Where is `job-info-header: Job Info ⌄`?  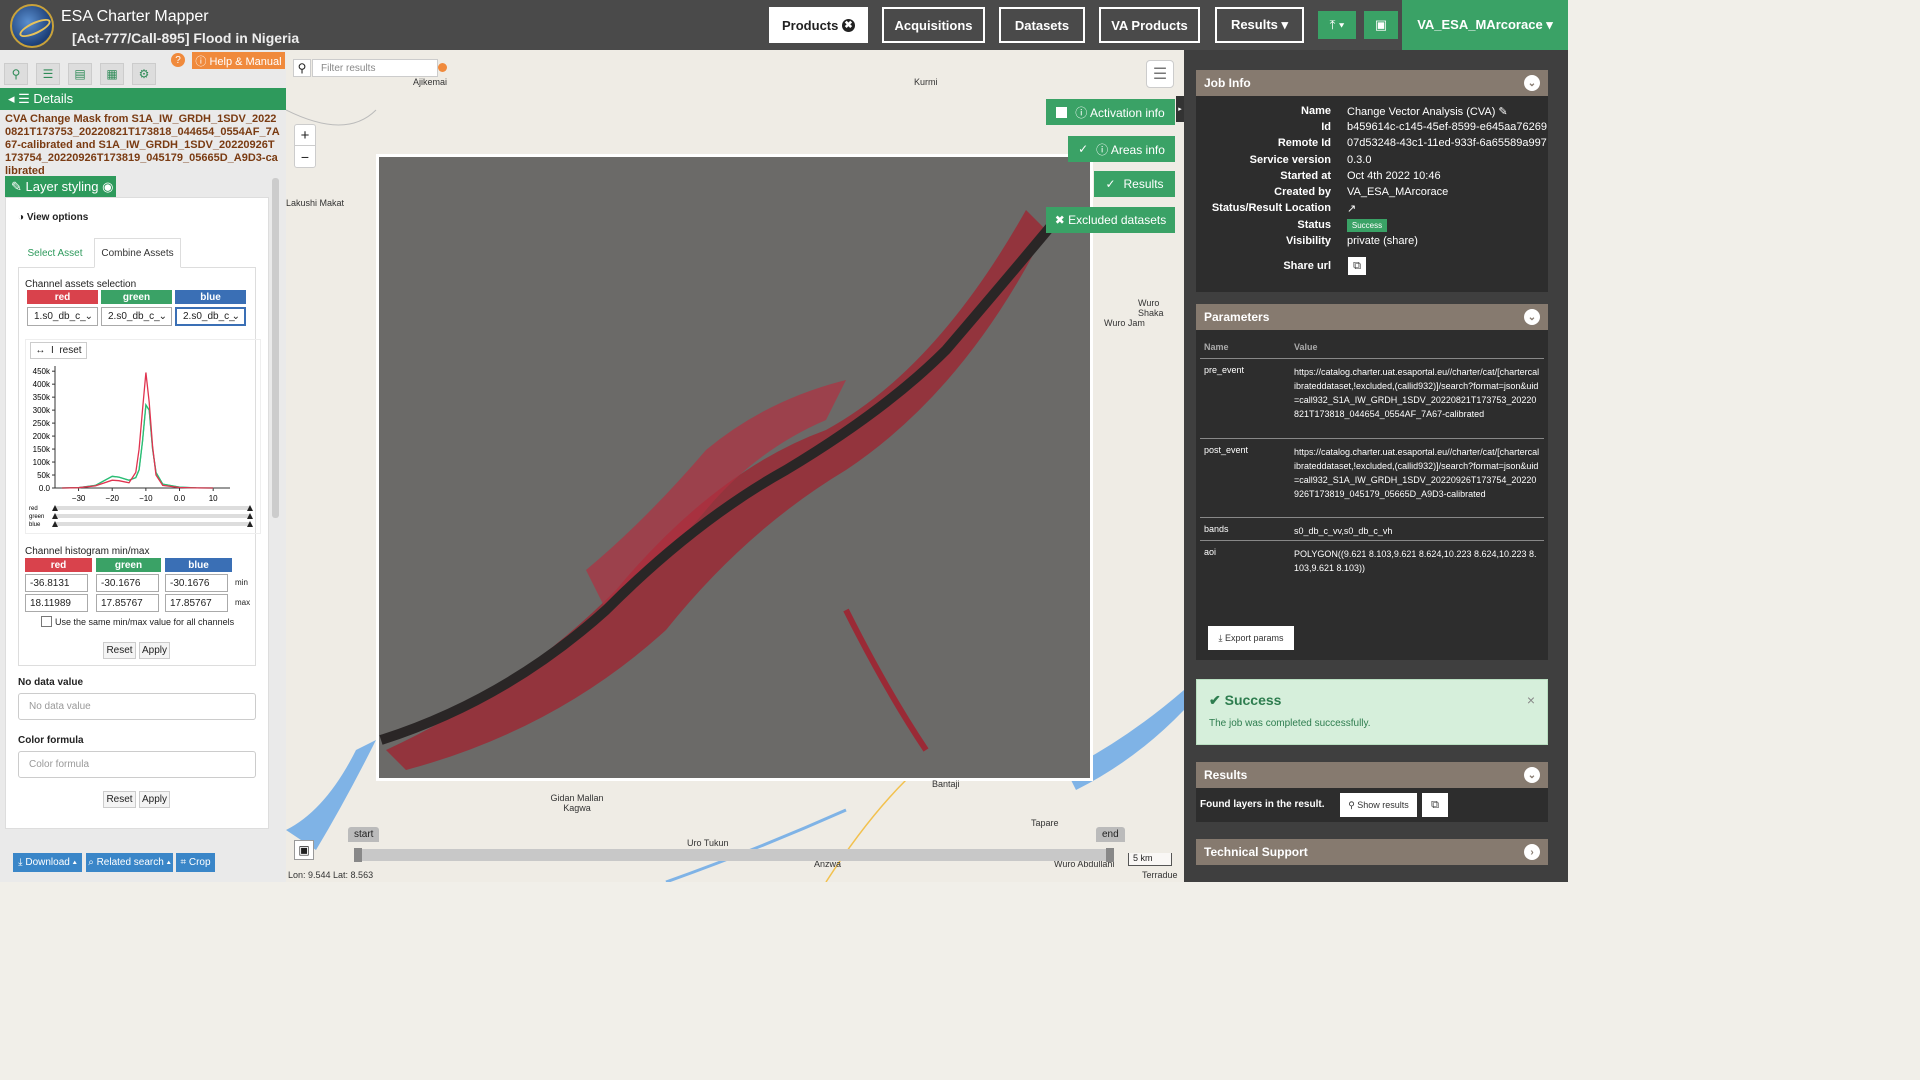 job-info-header: Job Info ⌄ is located at coordinates (1372, 83).